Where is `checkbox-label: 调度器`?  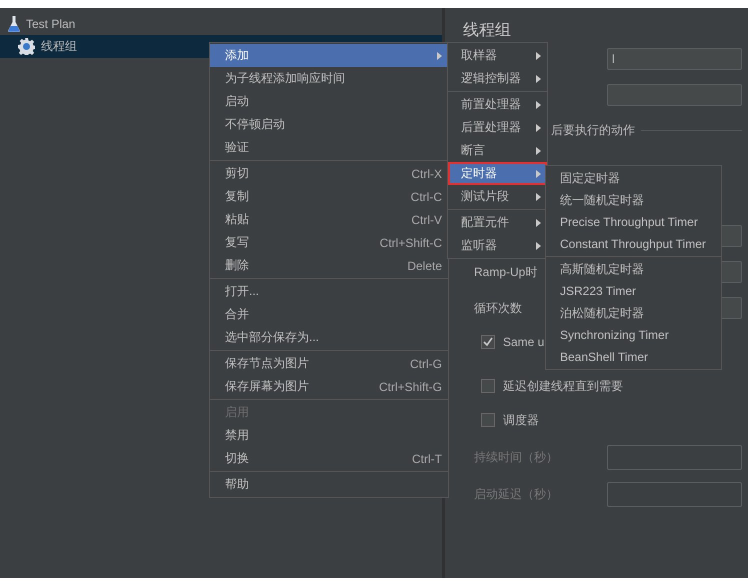 checkbox-label: 调度器 is located at coordinates (521, 420).